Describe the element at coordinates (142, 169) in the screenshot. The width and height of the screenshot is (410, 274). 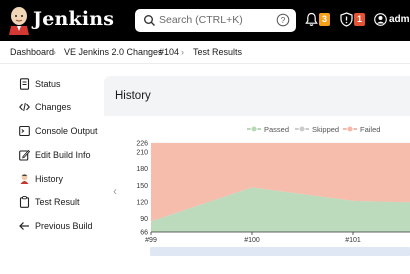
I see `y-tick-label: 180` at that location.